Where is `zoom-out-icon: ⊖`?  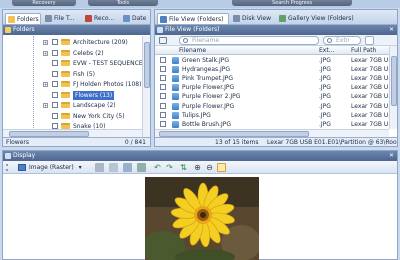
zoom-out-icon: ⊖ is located at coordinates (209, 167).